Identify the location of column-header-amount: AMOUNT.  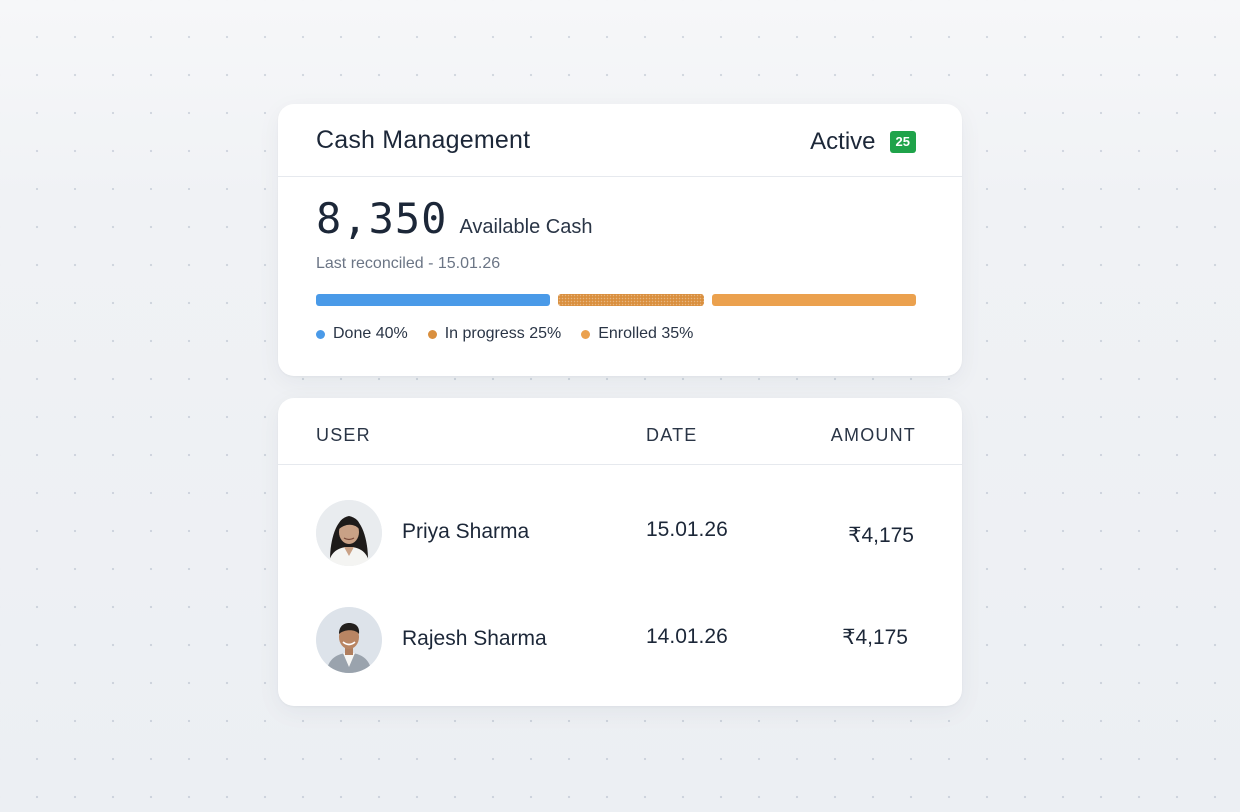
(873, 435).